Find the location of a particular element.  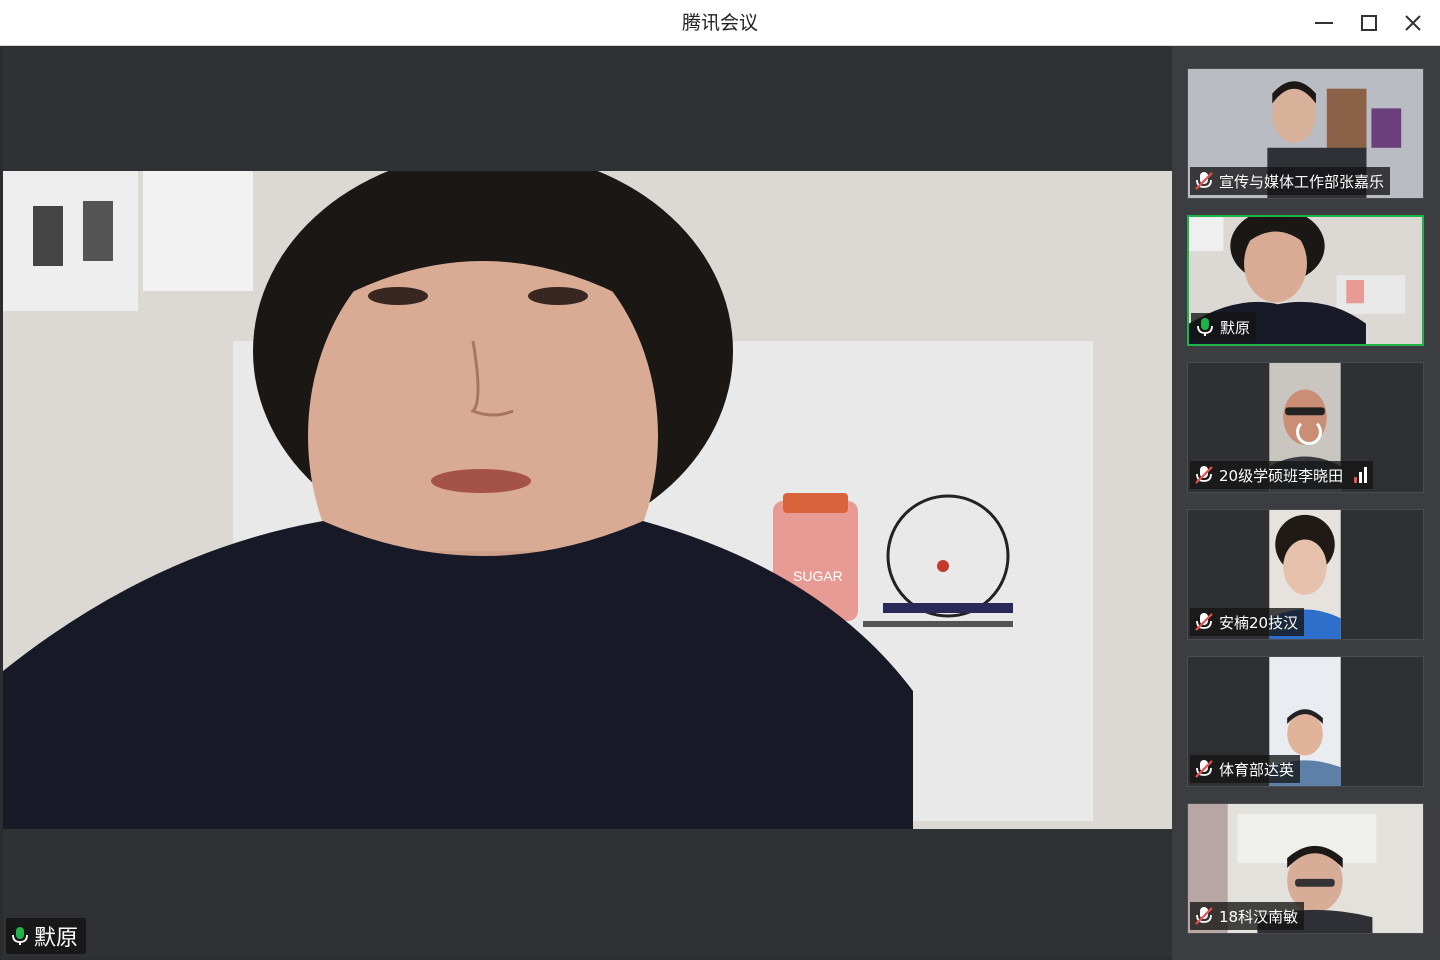

participant-label: 20级学硕班李晓田 is located at coordinates (1282, 475).